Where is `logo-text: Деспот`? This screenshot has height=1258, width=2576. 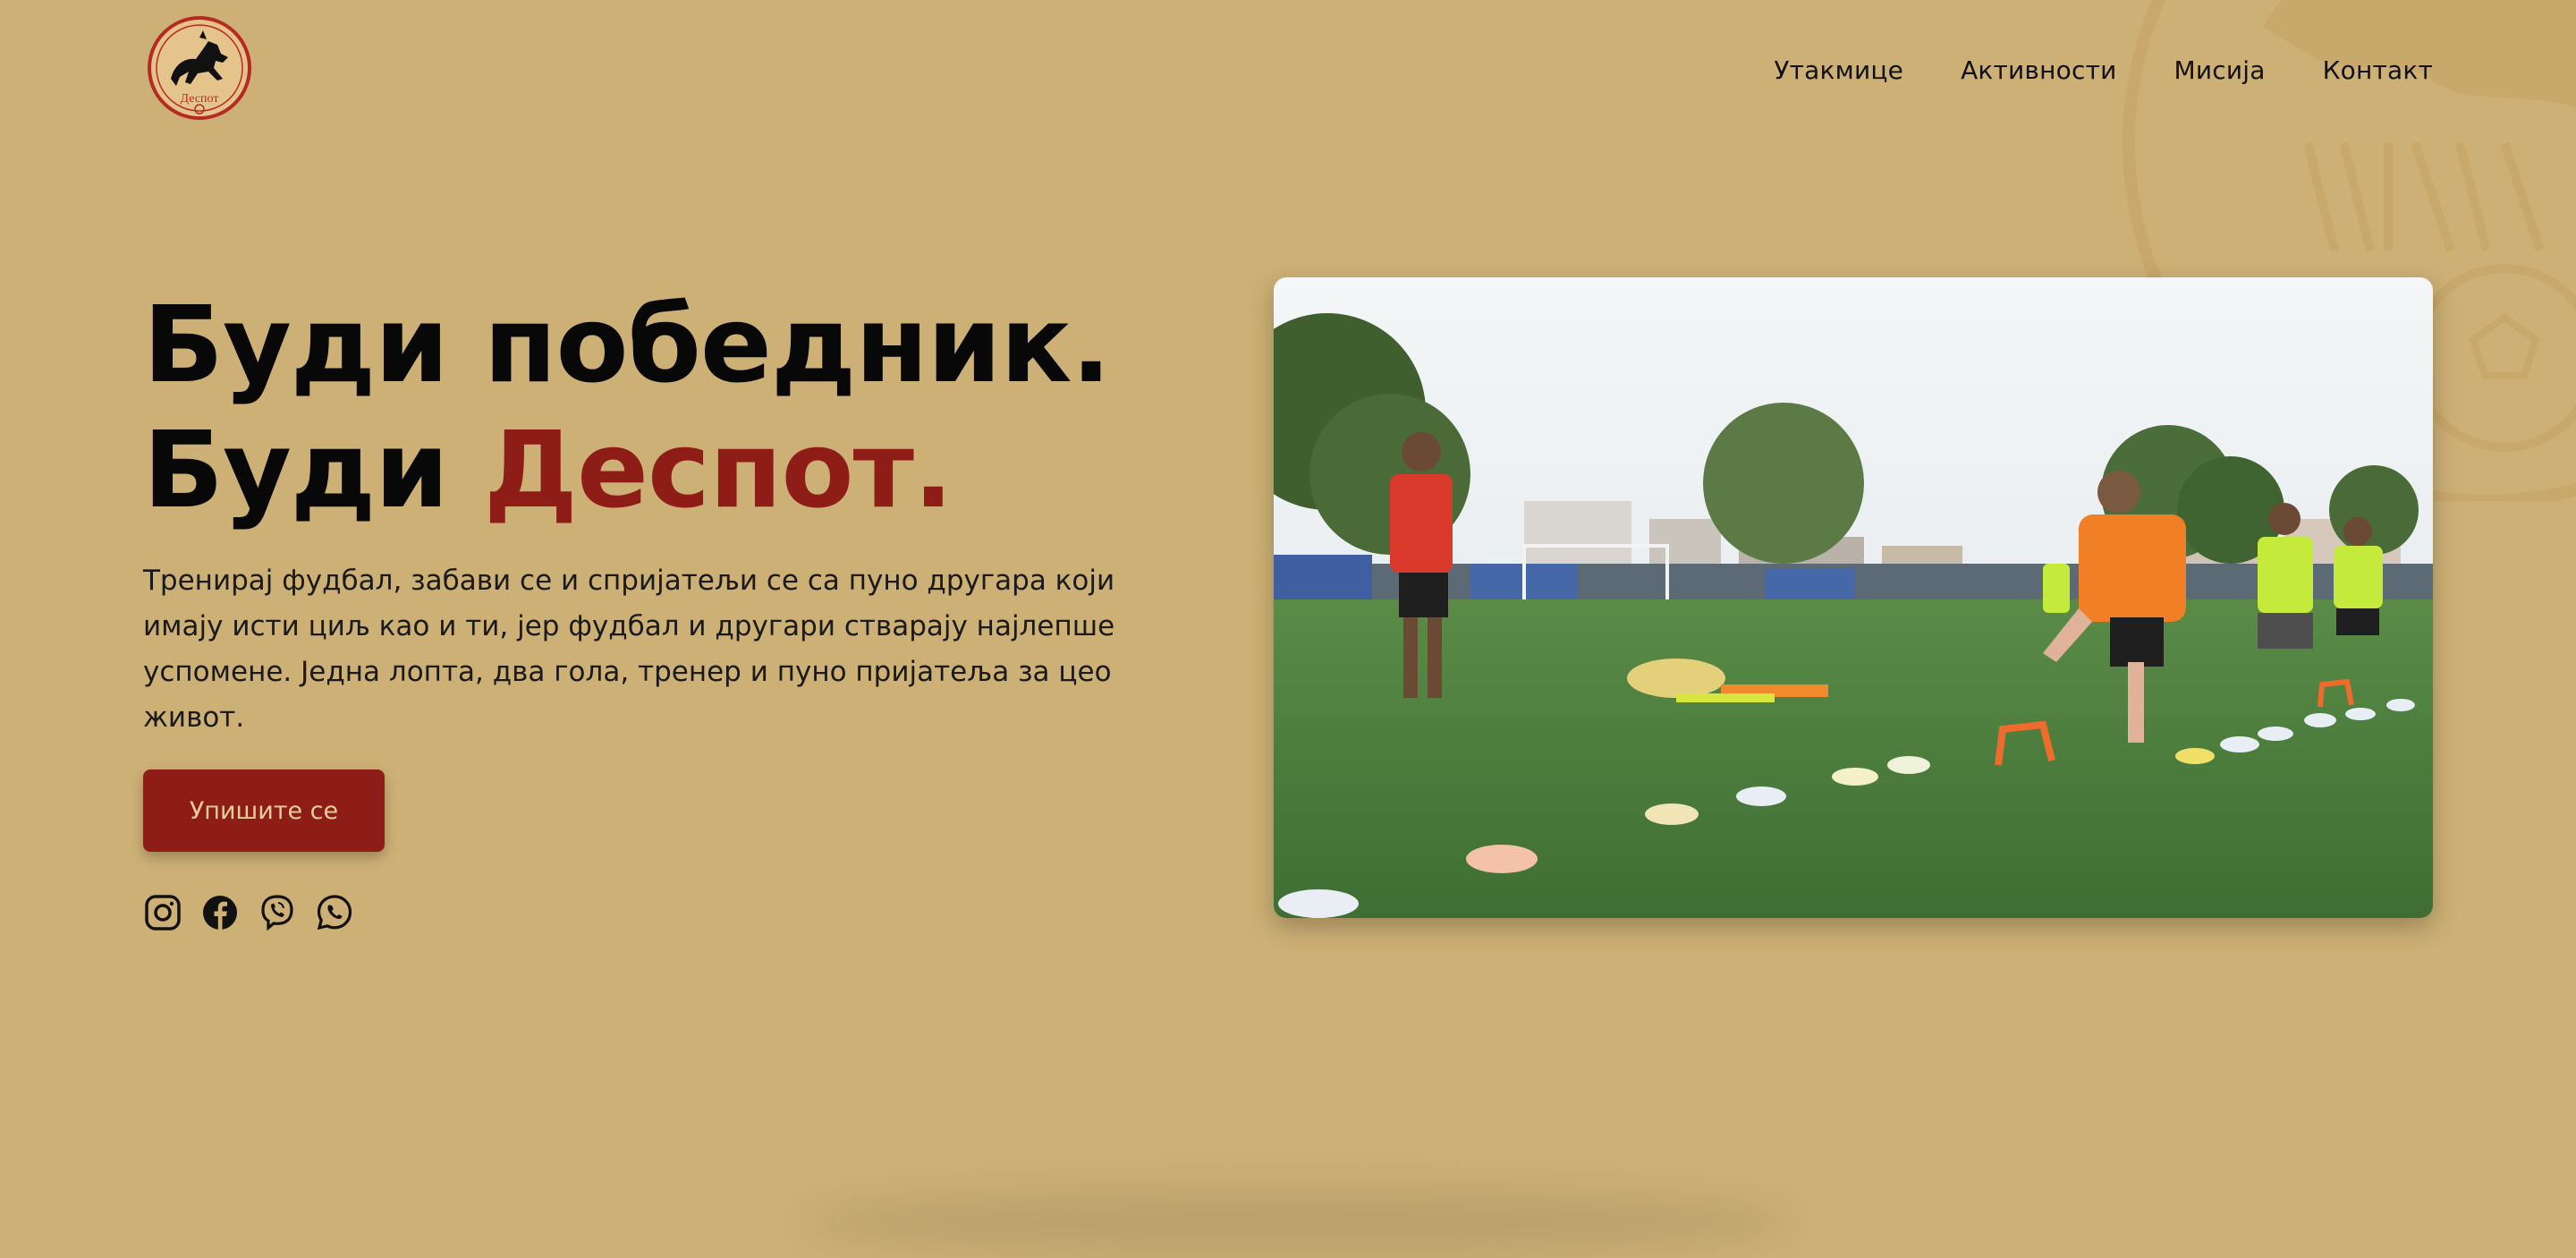
logo-text: Деспот is located at coordinates (200, 99).